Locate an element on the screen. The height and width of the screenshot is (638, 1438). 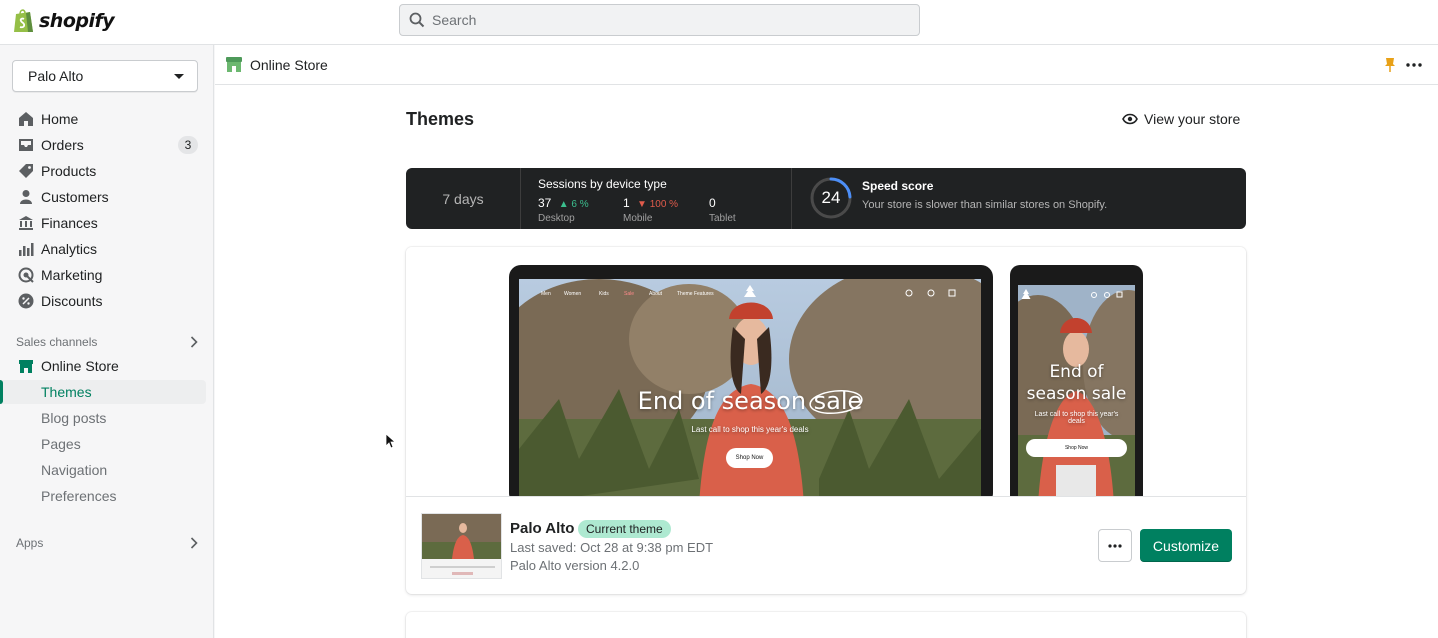
page-title: Themes is located at coordinates (440, 119).